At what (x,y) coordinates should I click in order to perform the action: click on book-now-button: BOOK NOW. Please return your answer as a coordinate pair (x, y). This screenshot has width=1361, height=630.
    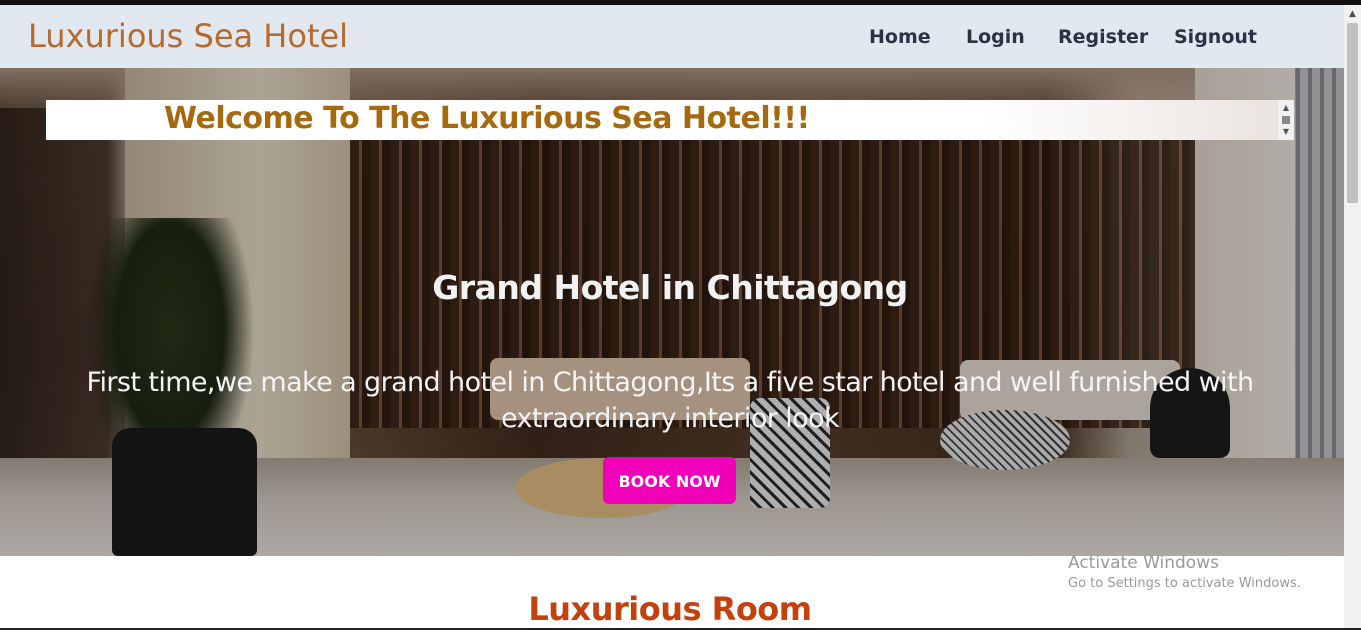
    Looking at the image, I should click on (669, 480).